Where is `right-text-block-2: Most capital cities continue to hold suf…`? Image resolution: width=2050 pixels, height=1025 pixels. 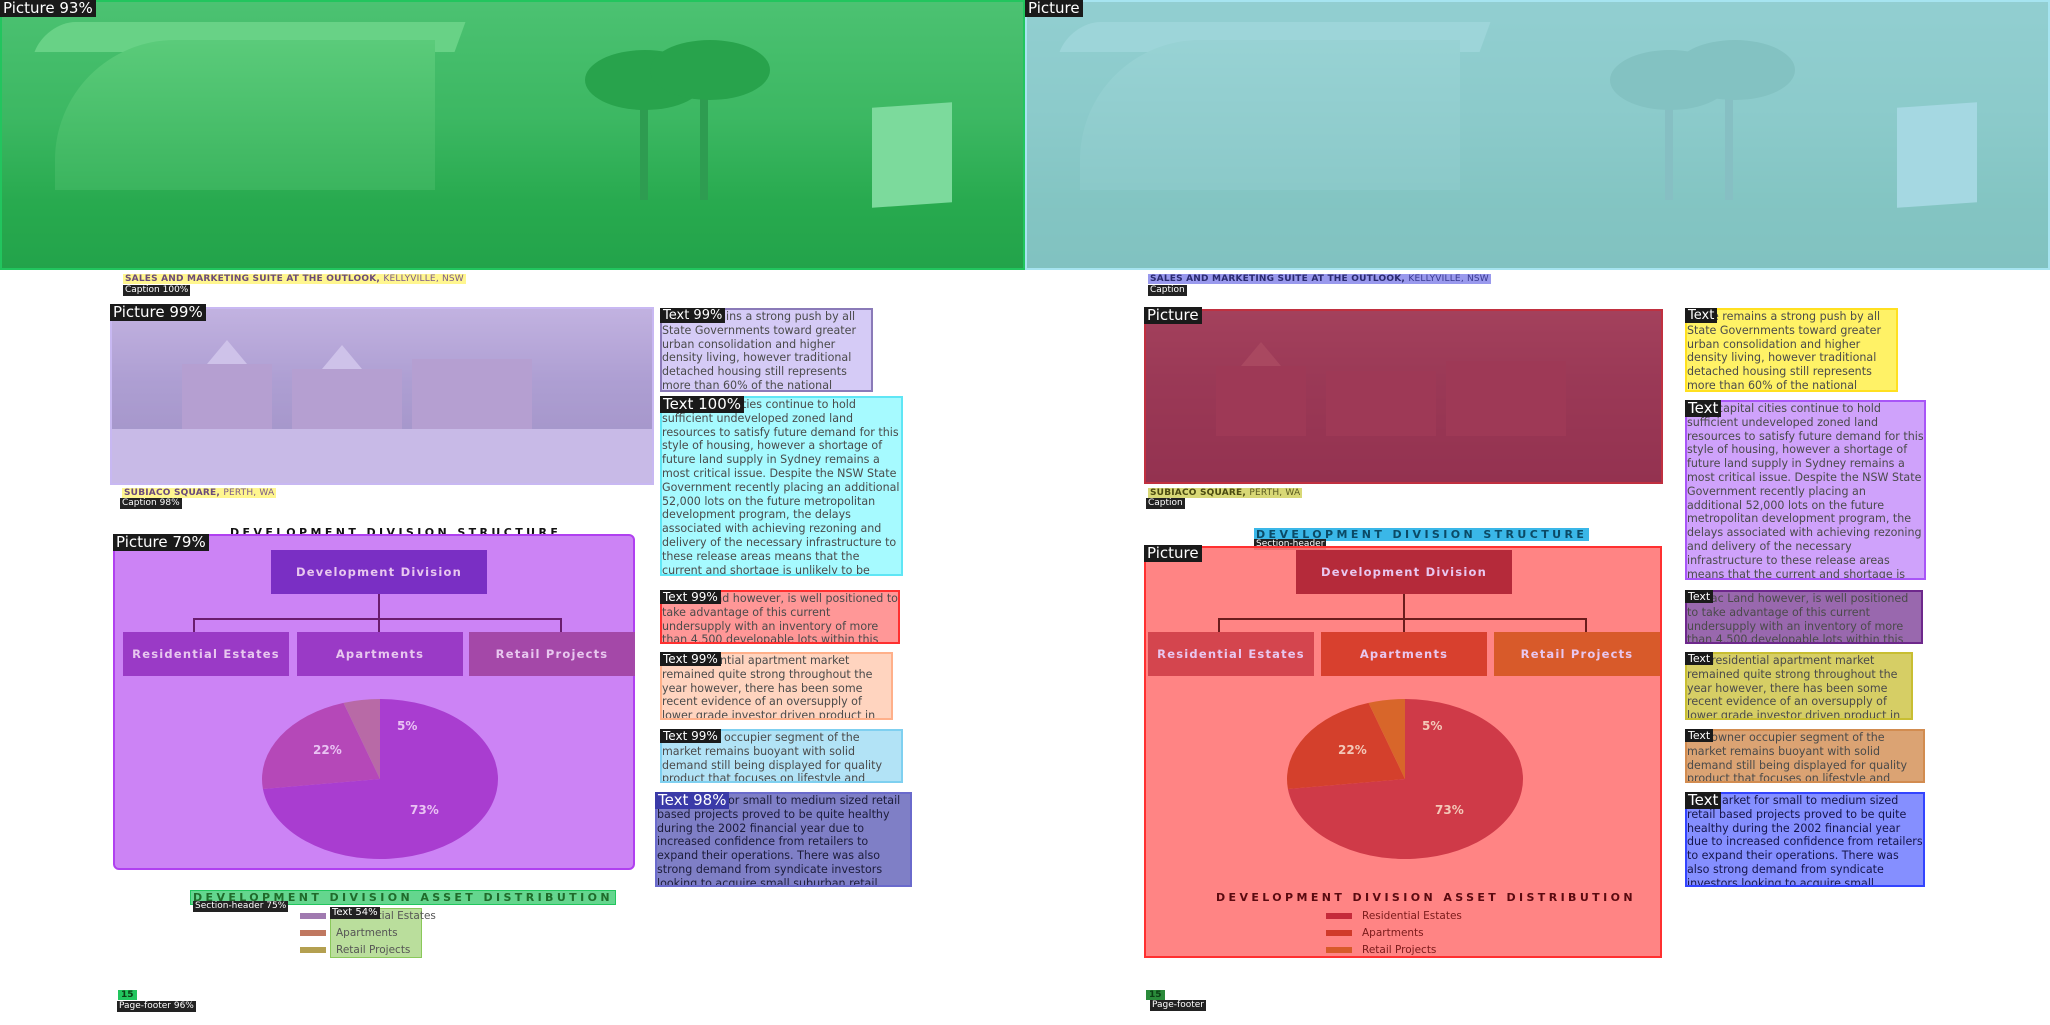
right-text-block-2: Most capital cities continue to hold suf… is located at coordinates (1805, 490).